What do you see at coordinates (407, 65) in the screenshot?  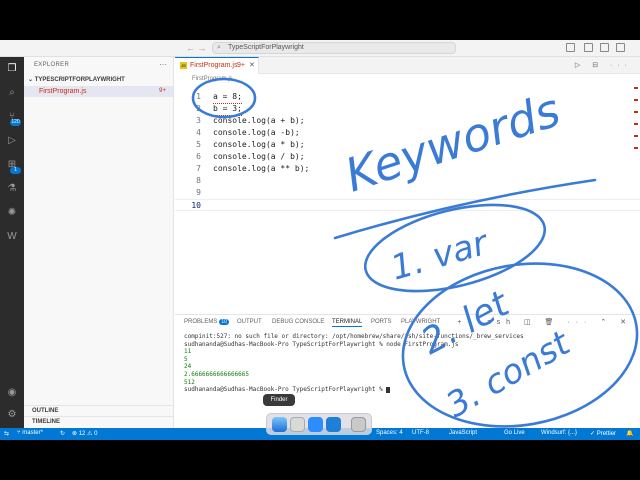 I see `editor-tab-bar: JS FirstProgram.js 9+ ✕ ▷ ⊟ ···` at bounding box center [407, 65].